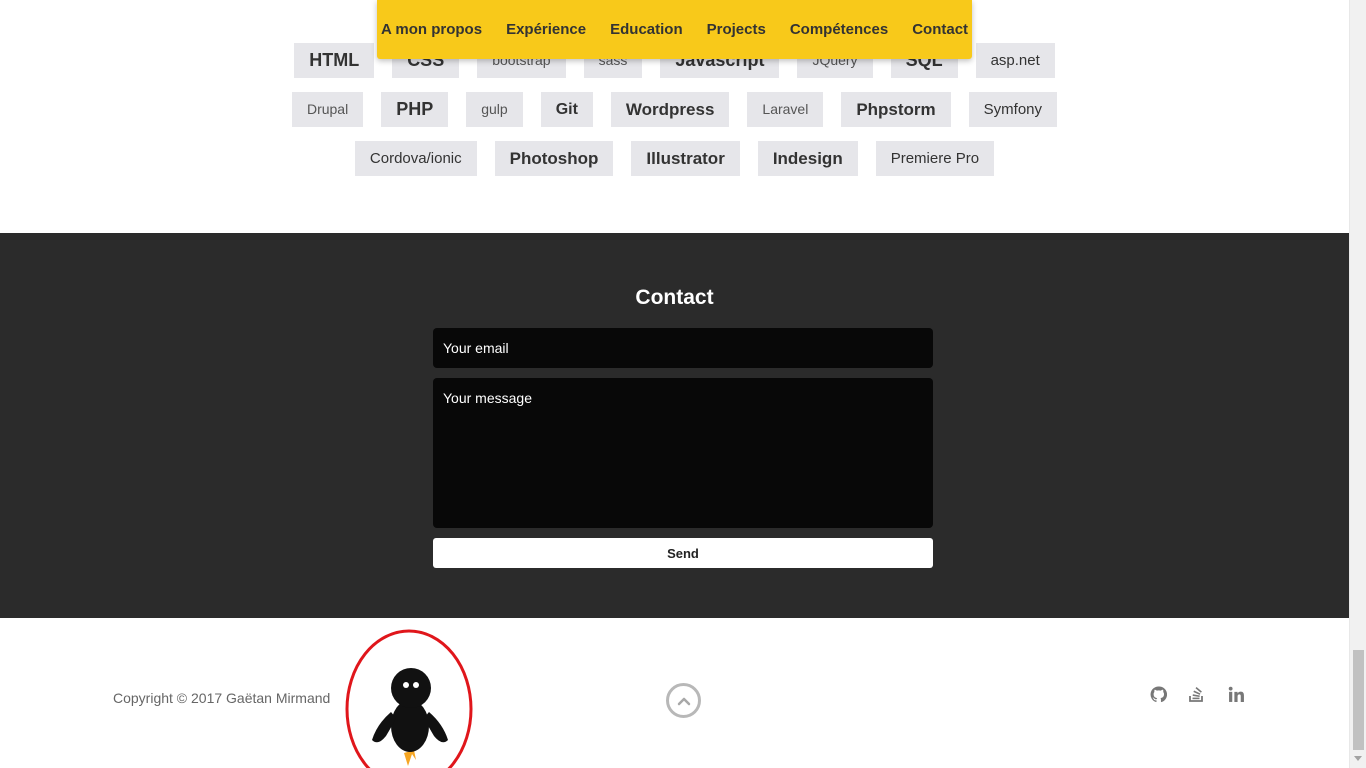  I want to click on skill-tag: Cordova/ionic, so click(415, 158).